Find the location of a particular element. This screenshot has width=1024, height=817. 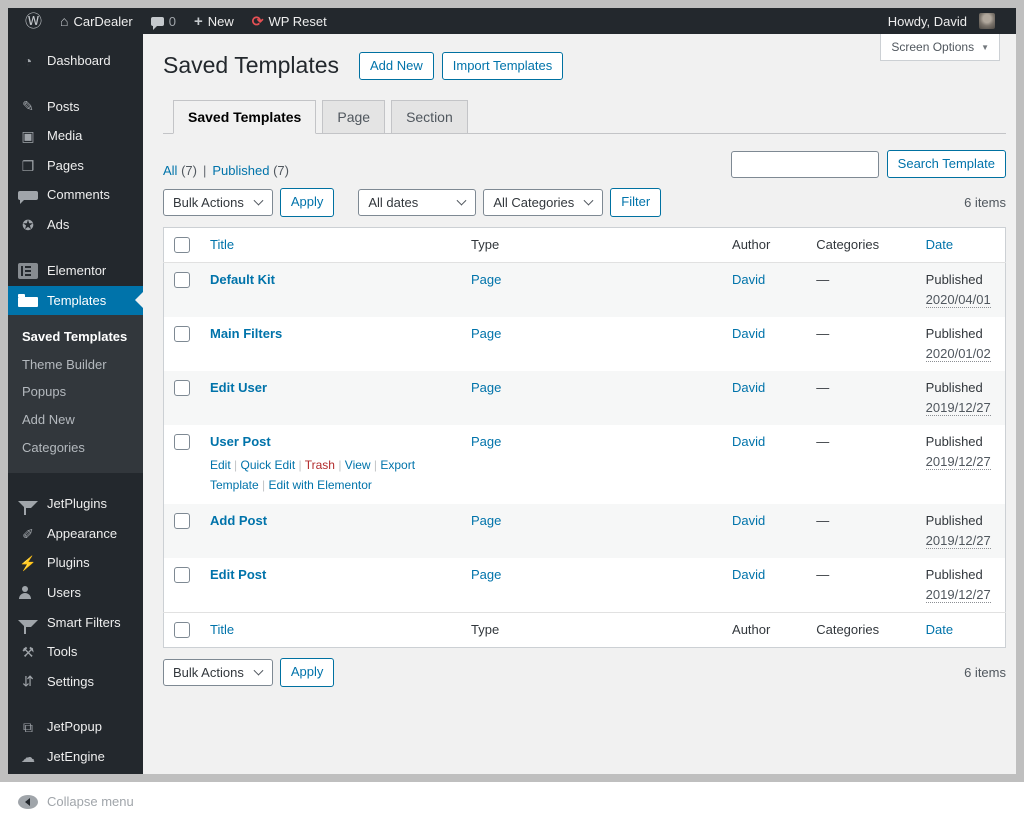

sidebar-item-label: Users is located at coordinates (64, 592).